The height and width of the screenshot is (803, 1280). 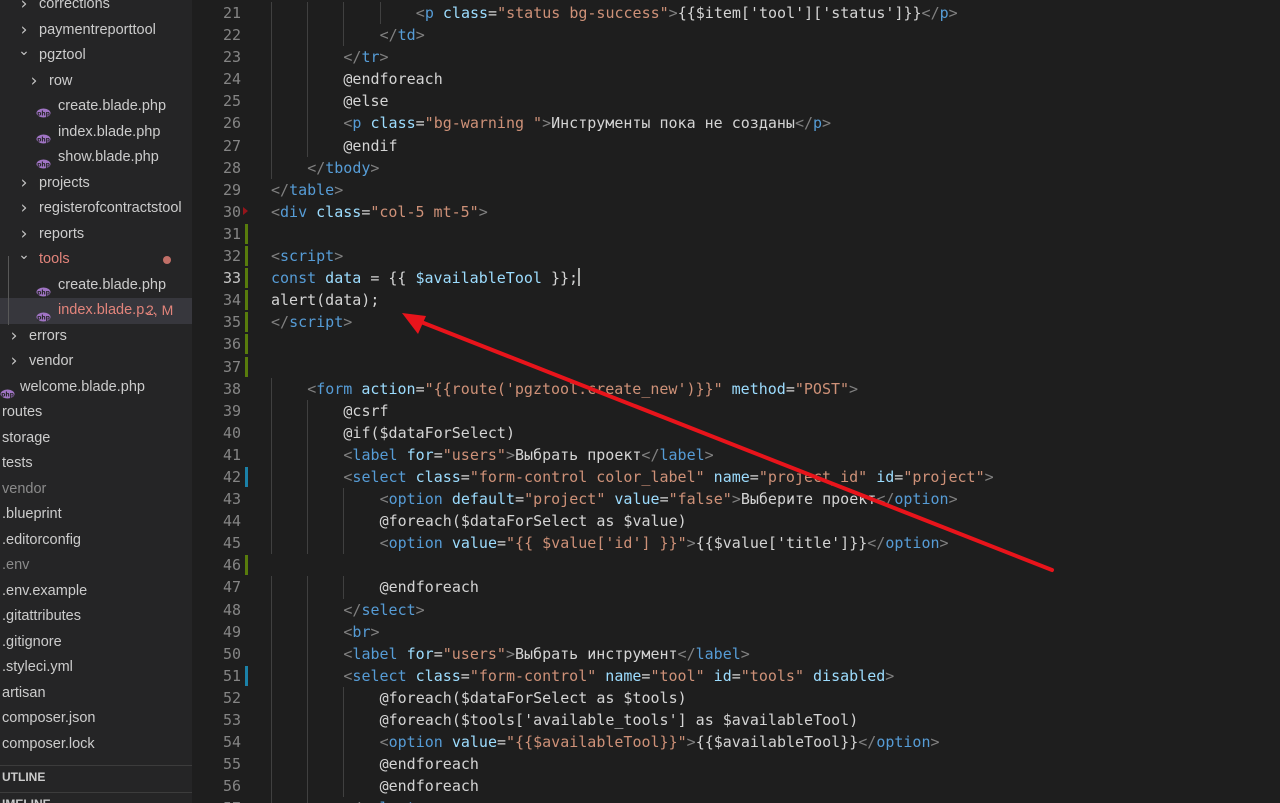 What do you see at coordinates (736, 786) in the screenshot?
I see `code-line: 56 @endforeach` at bounding box center [736, 786].